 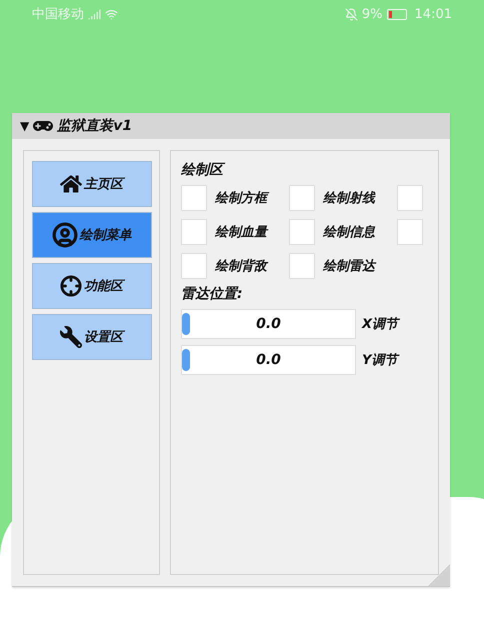 What do you see at coordinates (439, 575) in the screenshot?
I see `resize-grip-icon` at bounding box center [439, 575].